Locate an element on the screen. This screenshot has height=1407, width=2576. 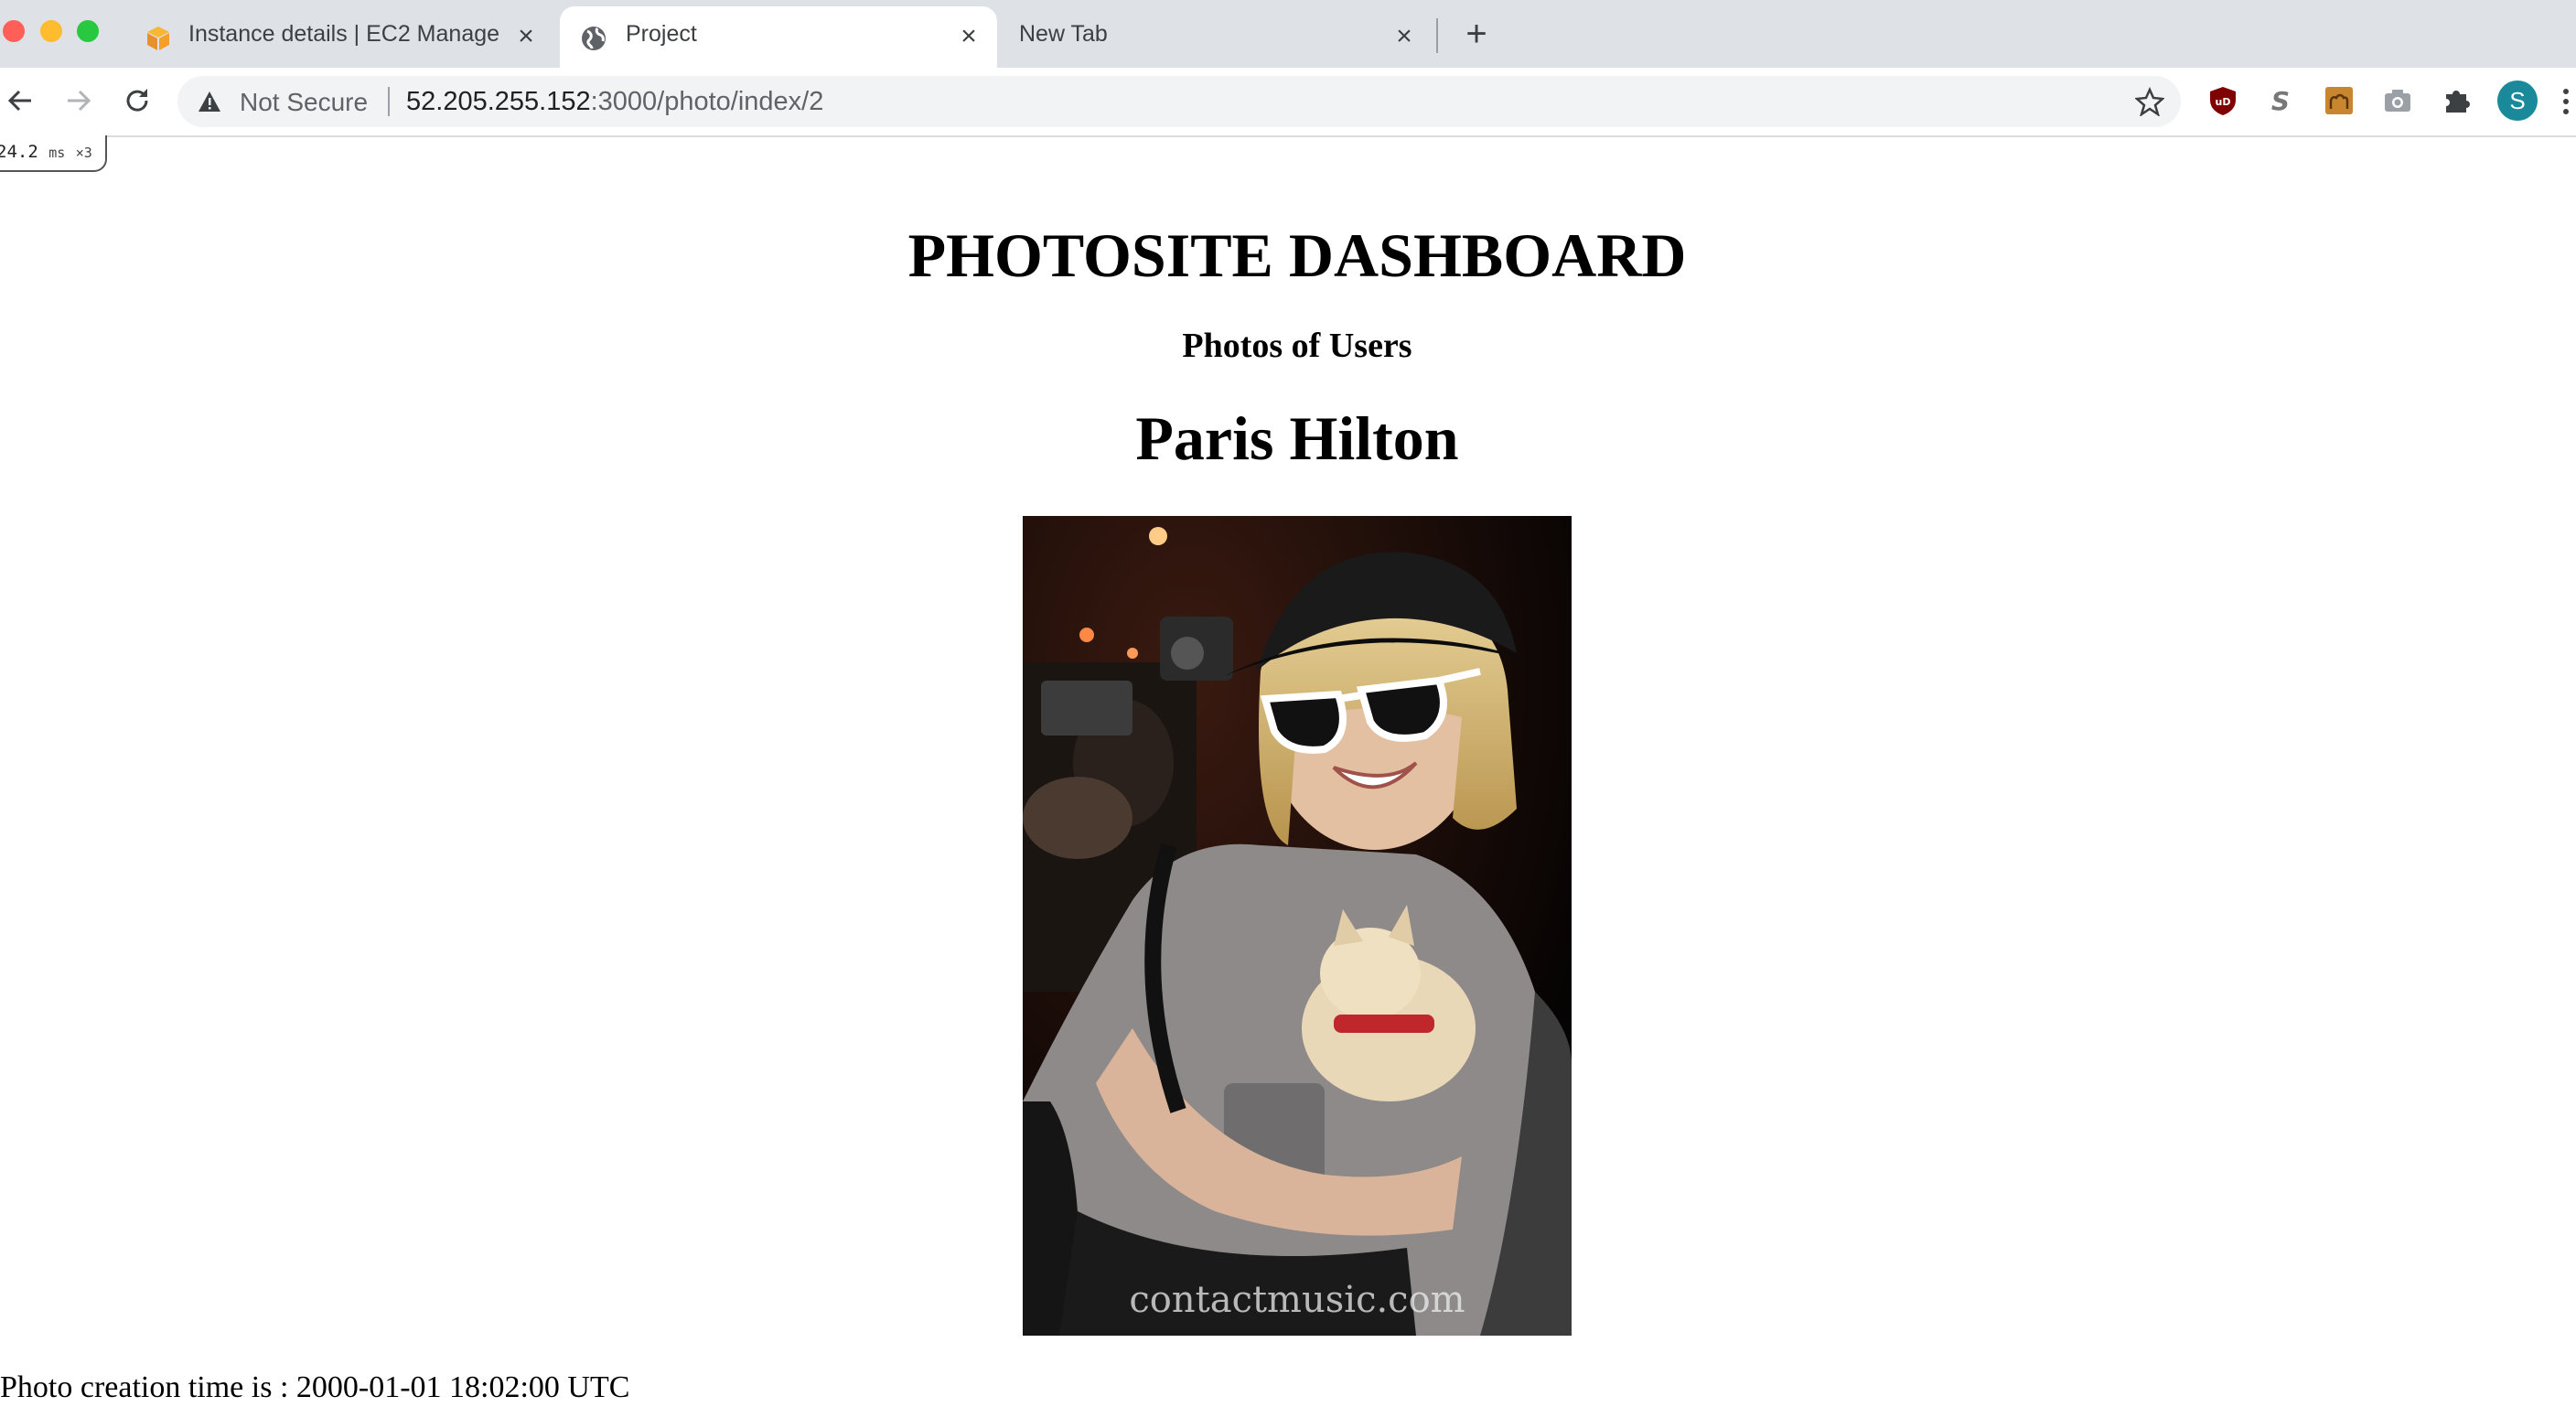
perf-timing-badge: 24.2 ms ×3 is located at coordinates (54, 153).